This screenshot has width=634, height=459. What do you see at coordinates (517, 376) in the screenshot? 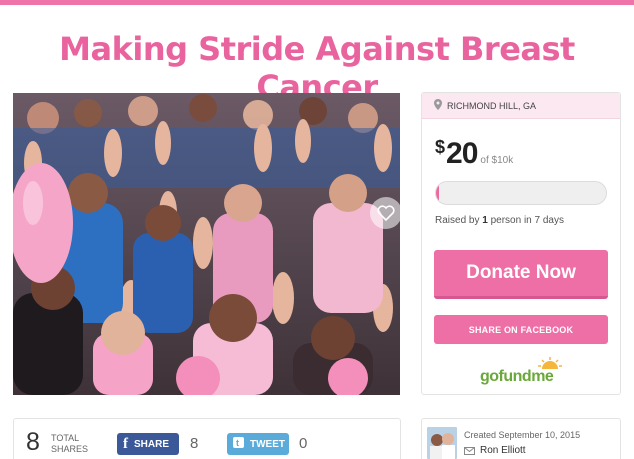
I see `gofundme-logo-text: gofundme` at bounding box center [517, 376].